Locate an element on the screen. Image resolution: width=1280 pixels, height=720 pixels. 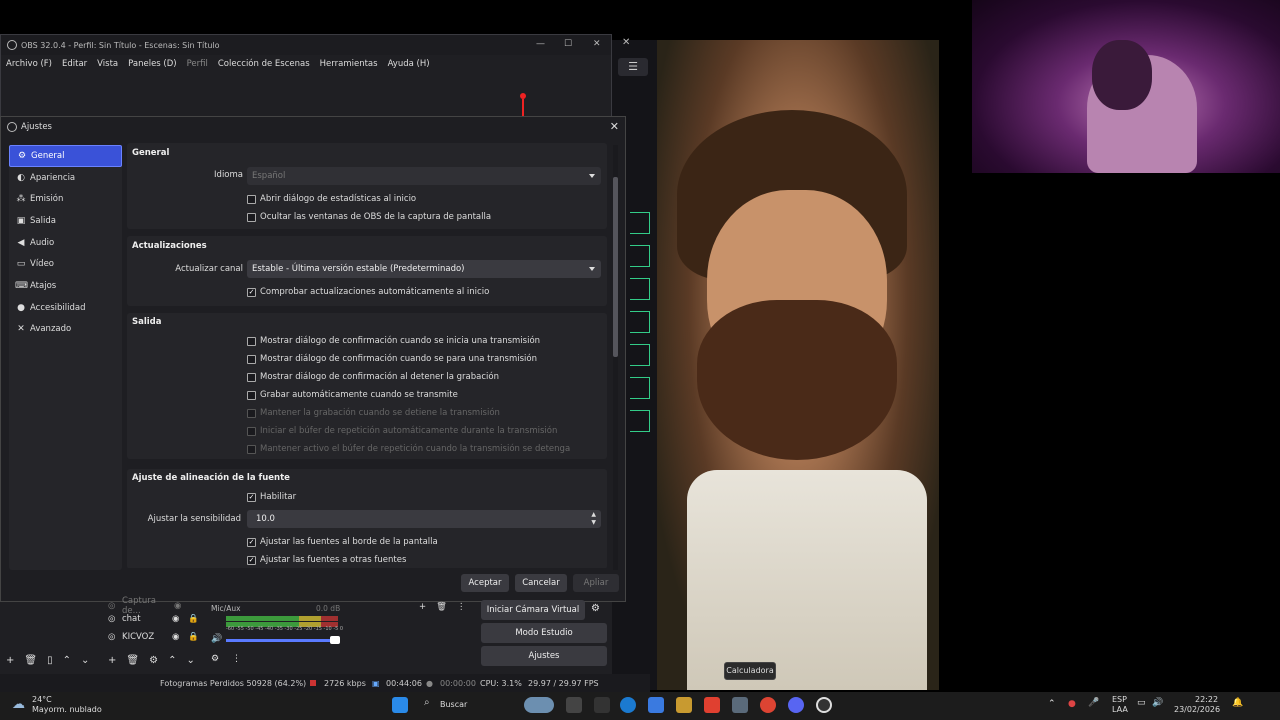
menu-vista: Vista is located at coordinates (107, 64).